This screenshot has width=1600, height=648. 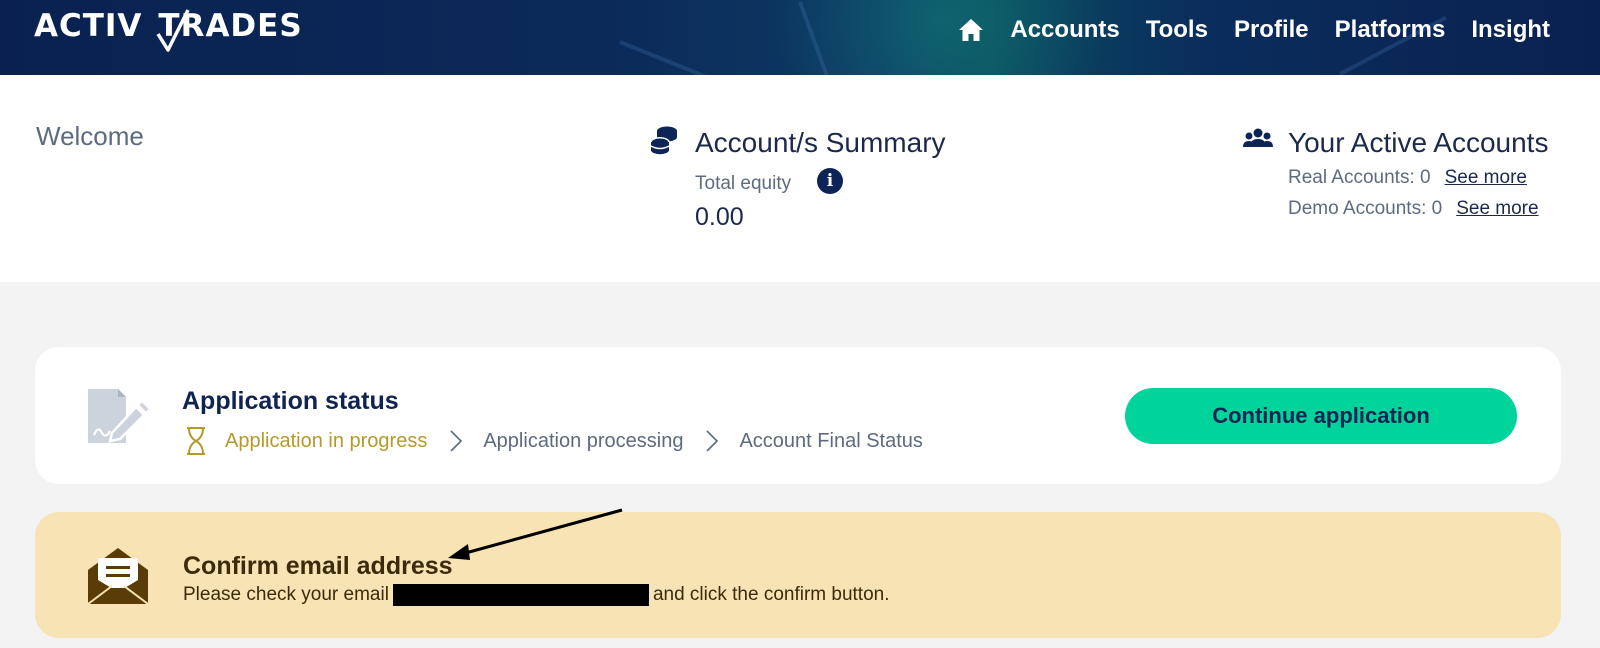 What do you see at coordinates (1321, 416) in the screenshot?
I see `continue-application-button: Continue application` at bounding box center [1321, 416].